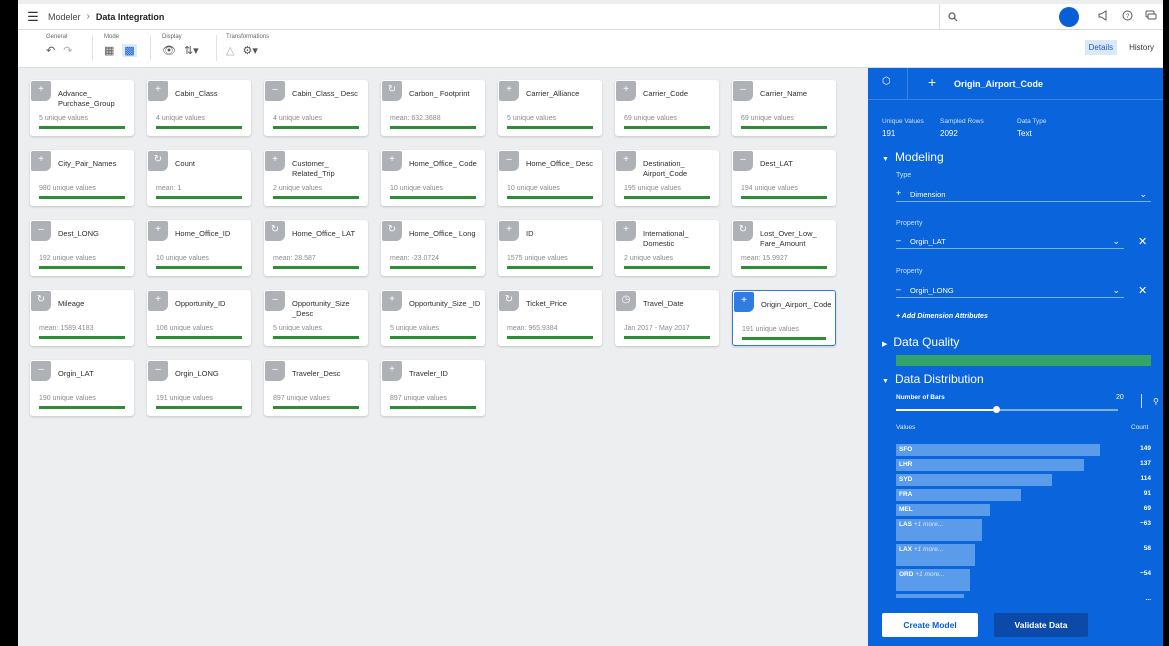  Describe the element at coordinates (559, 163) in the screenshot. I see `column-name: Home_Office_ Desc` at that location.